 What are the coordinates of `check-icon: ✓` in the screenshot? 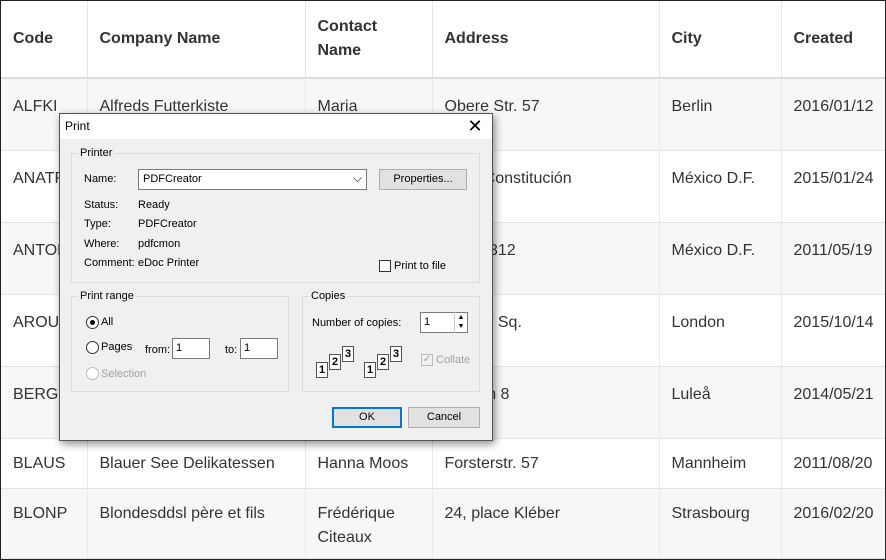 It's located at (427, 359).